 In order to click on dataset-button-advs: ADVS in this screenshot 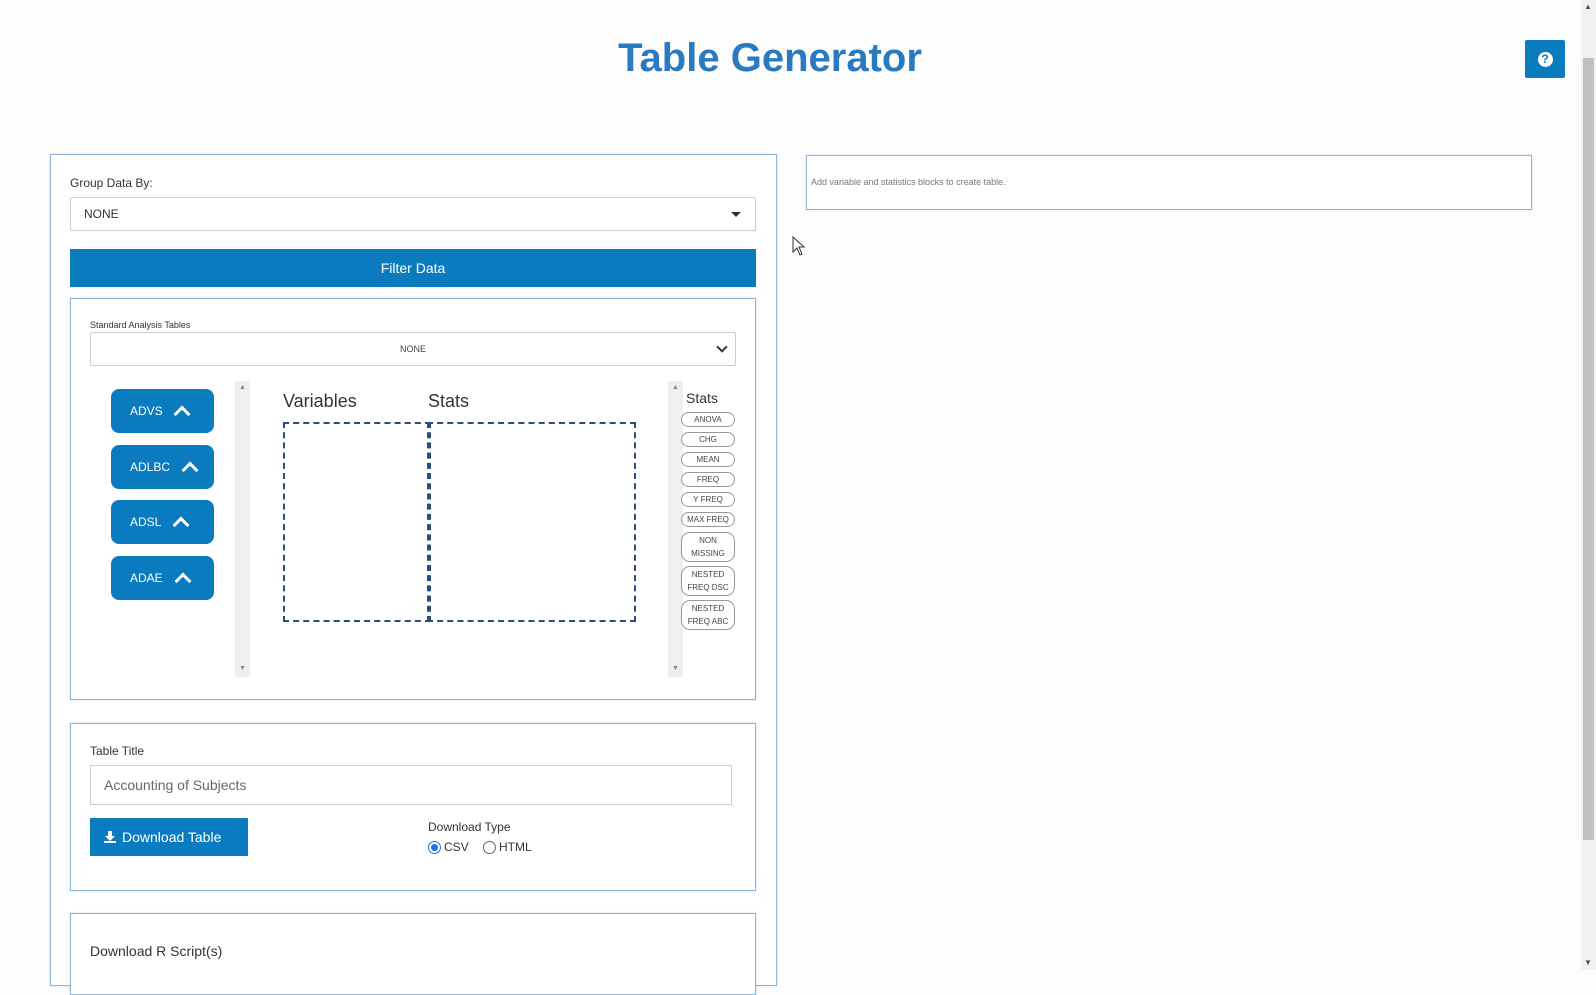, I will do `click(162, 411)`.